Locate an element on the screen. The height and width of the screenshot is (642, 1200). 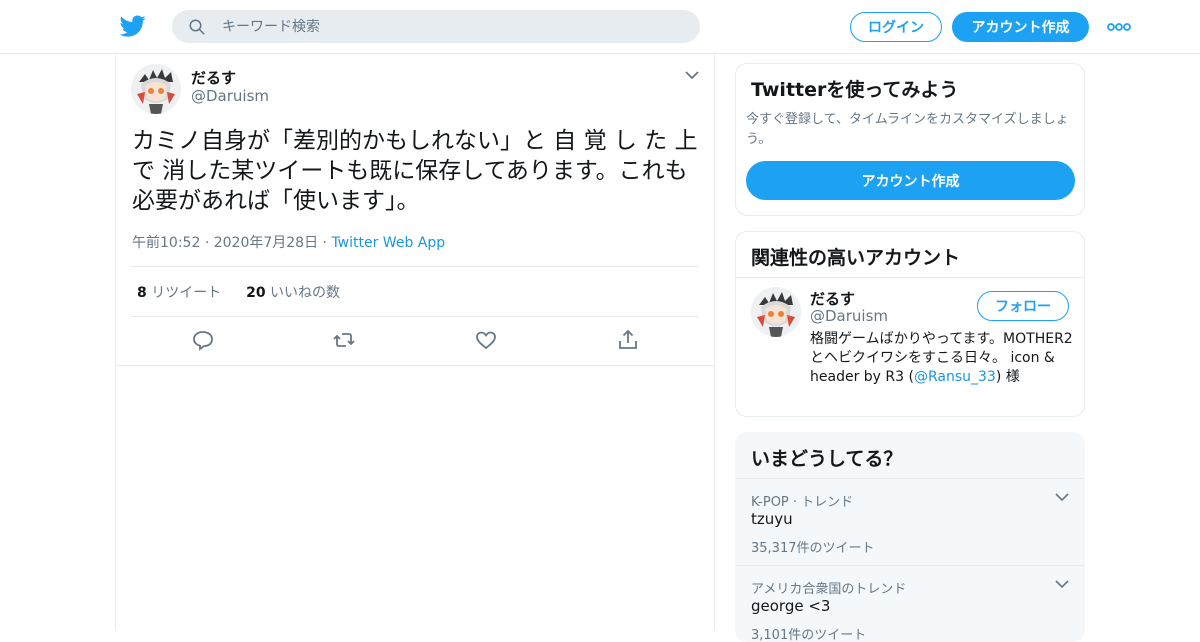
tweet-author-handle: @Daruism is located at coordinates (230, 96).